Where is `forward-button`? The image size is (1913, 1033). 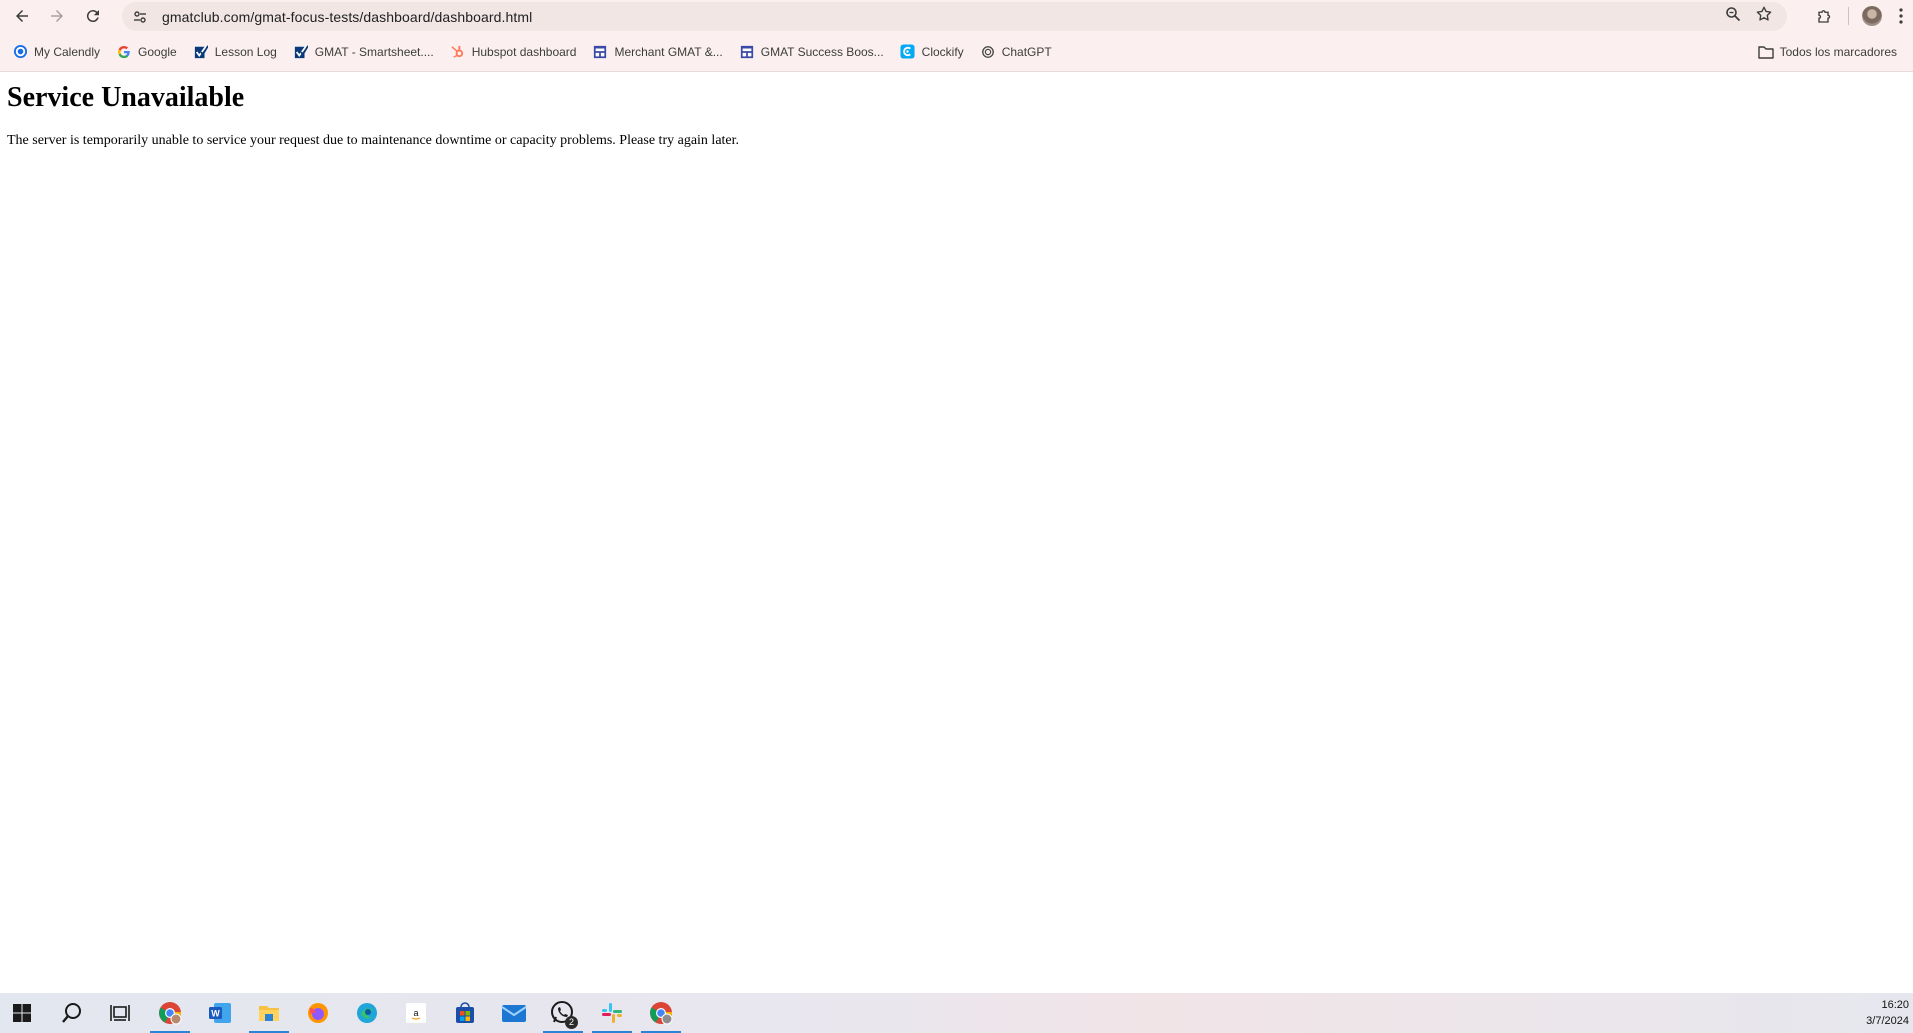
forward-button is located at coordinates (57, 16).